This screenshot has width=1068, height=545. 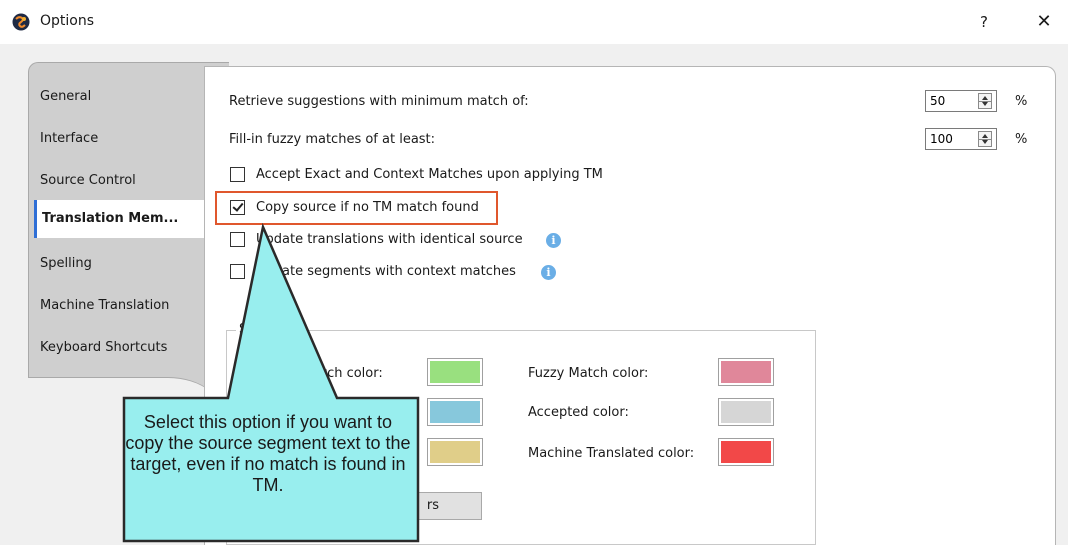 I want to click on help-button: ?, so click(x=984, y=22).